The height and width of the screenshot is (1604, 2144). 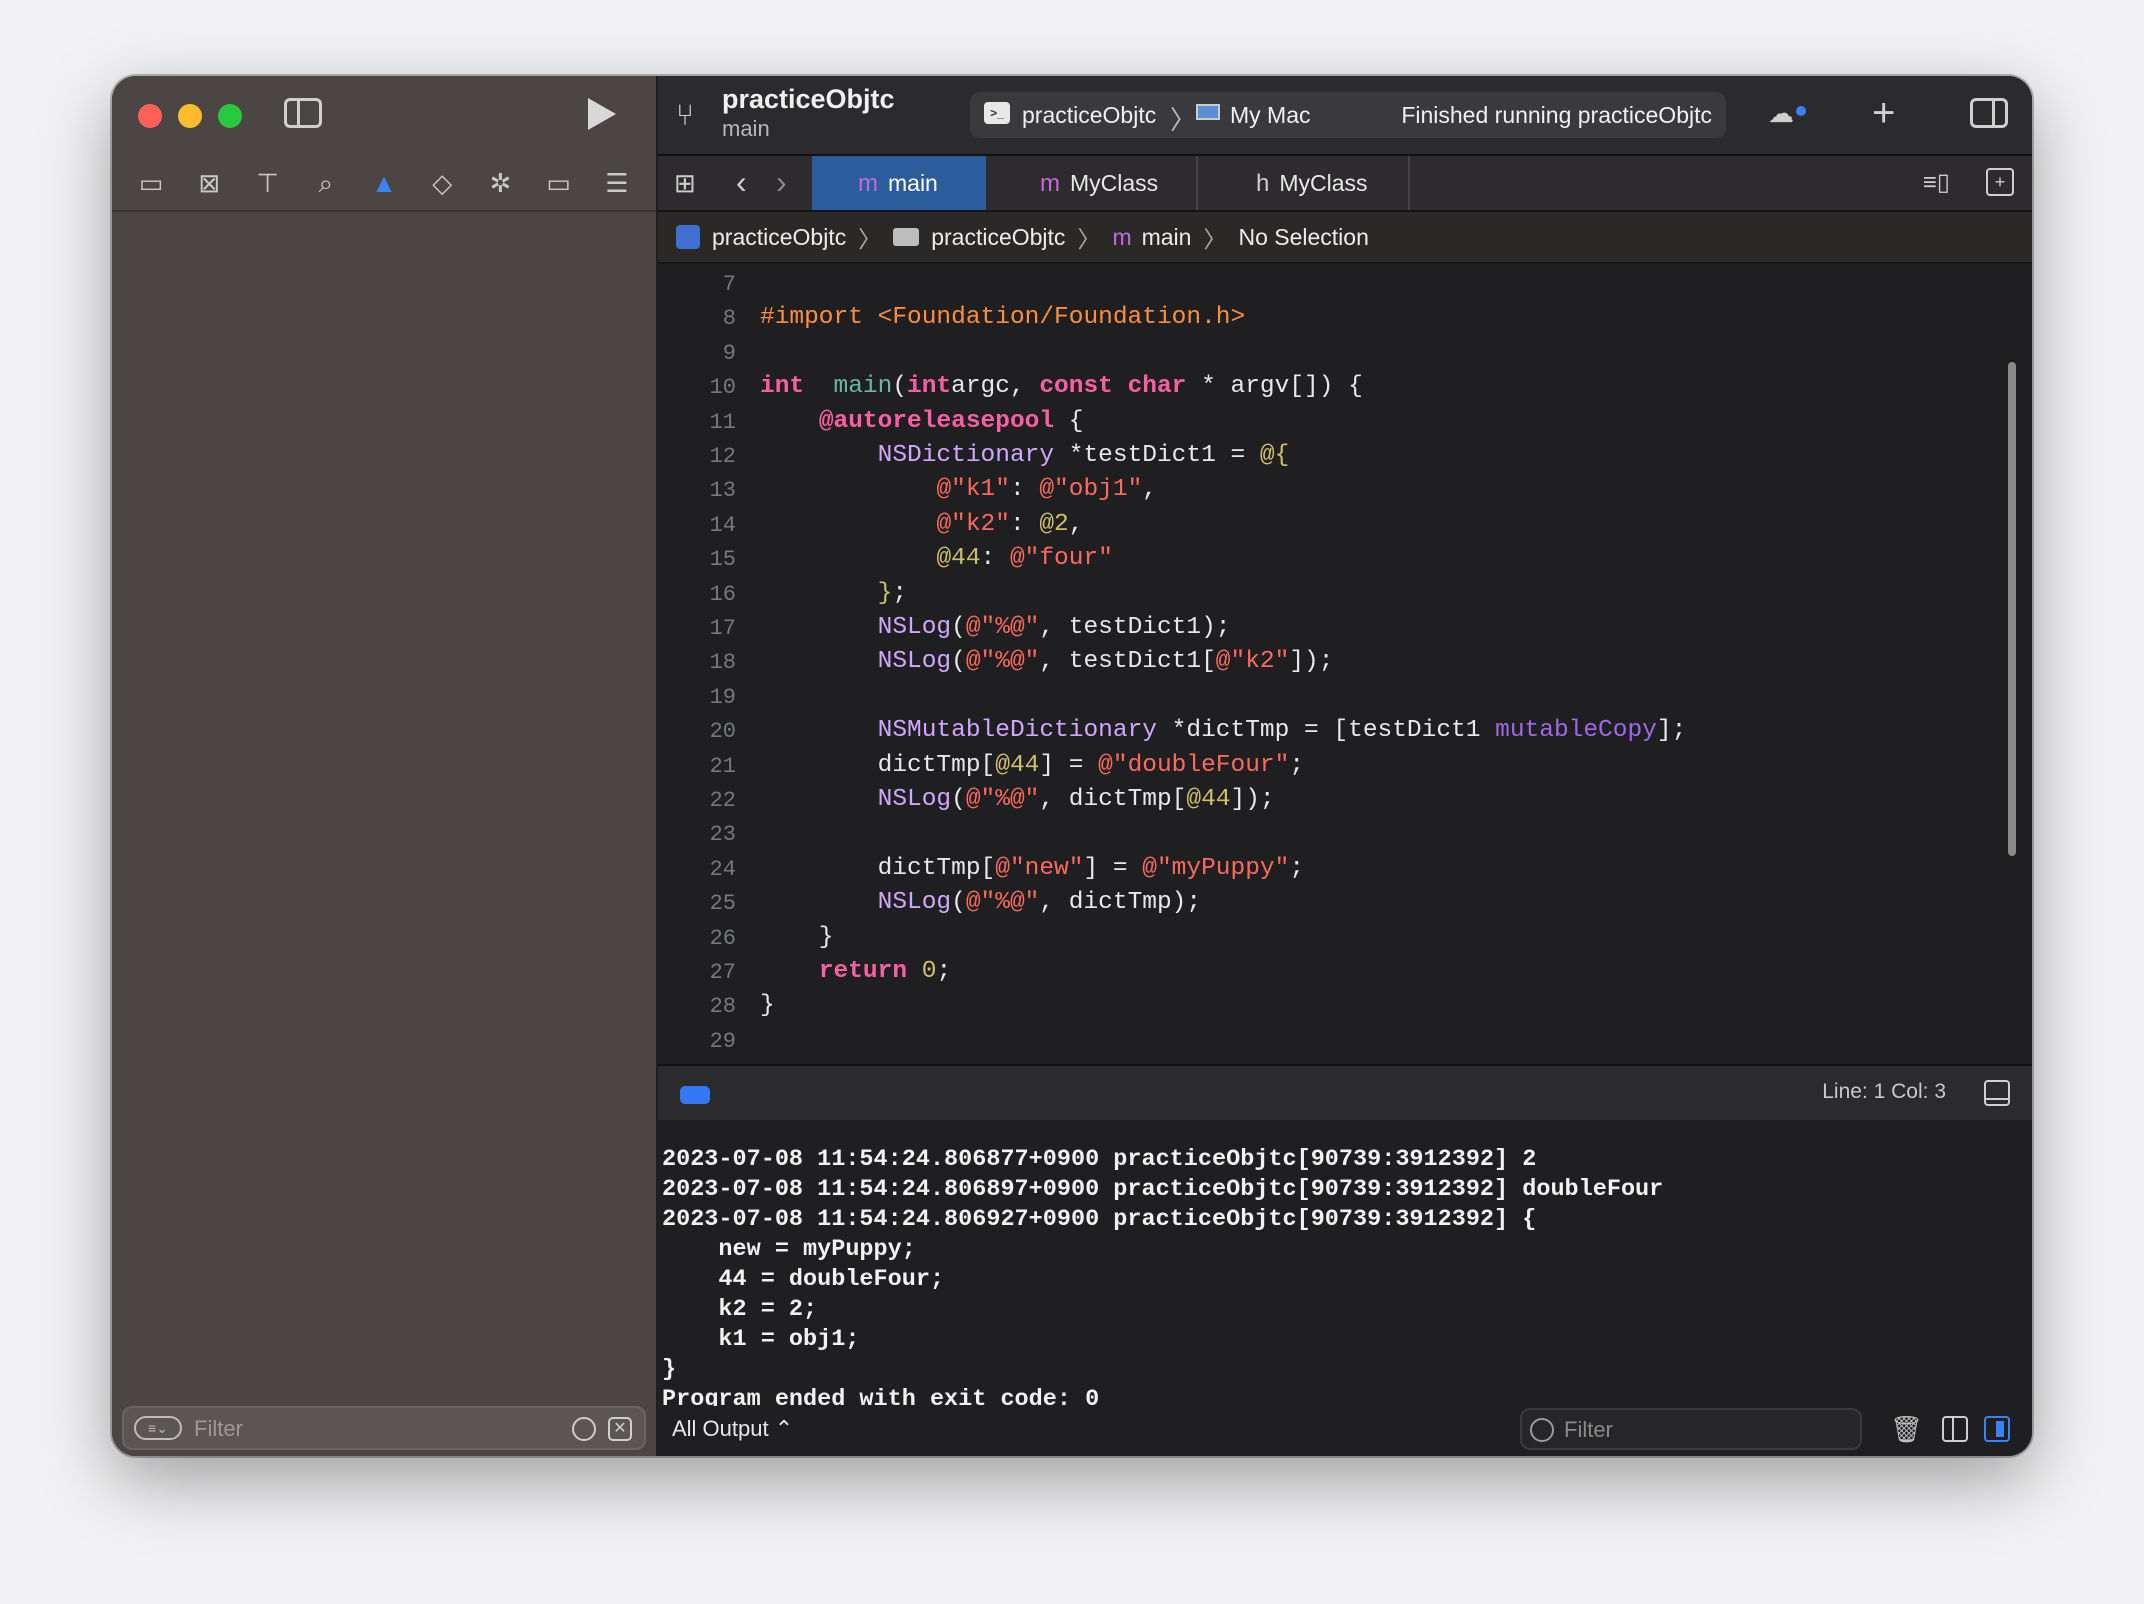 What do you see at coordinates (722, 525) in the screenshot?
I see `line-number: 14` at bounding box center [722, 525].